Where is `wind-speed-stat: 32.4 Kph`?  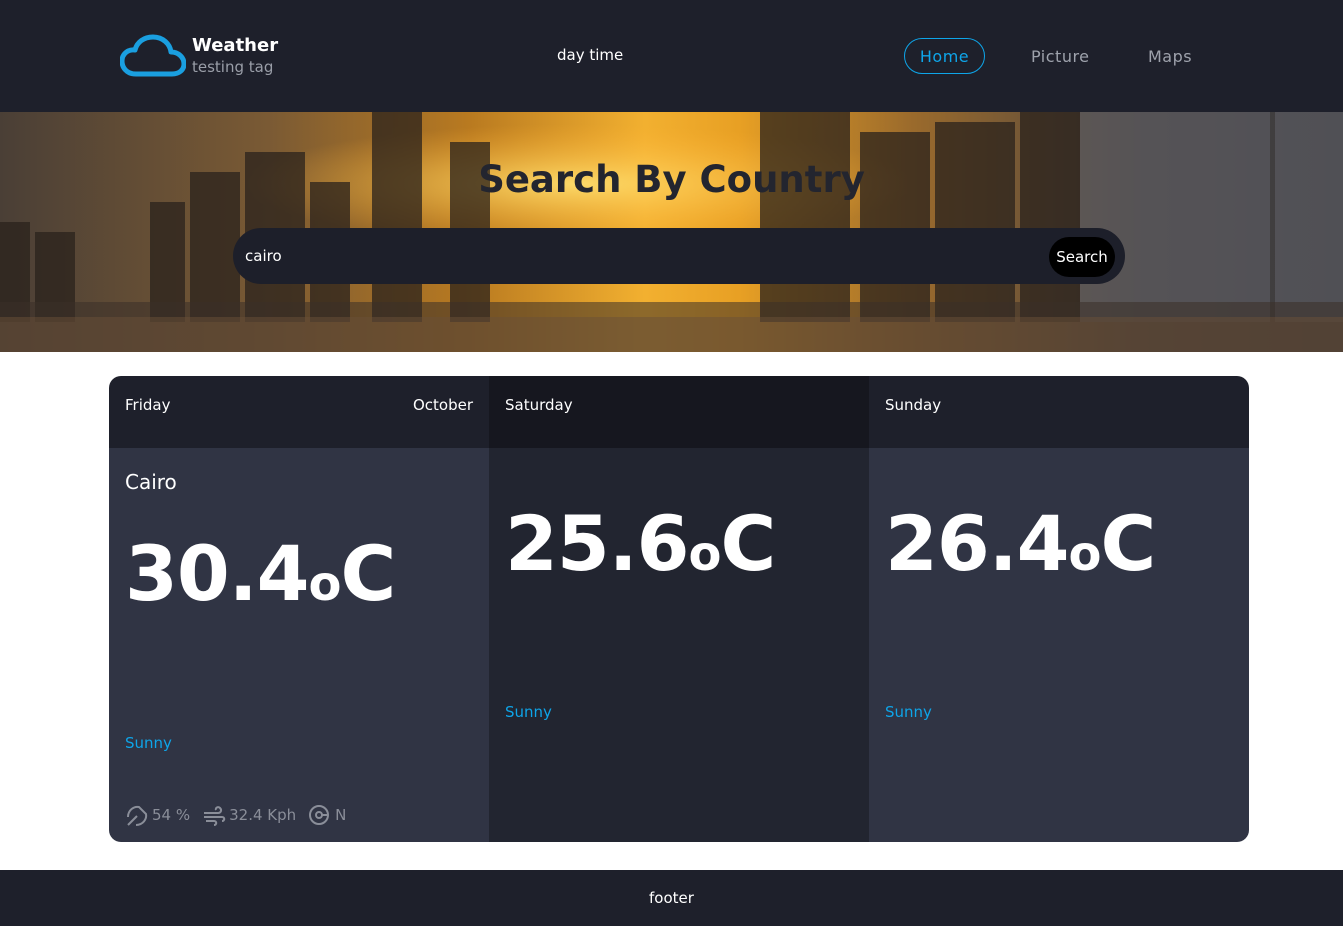 wind-speed-stat: 32.4 Kph is located at coordinates (249, 815).